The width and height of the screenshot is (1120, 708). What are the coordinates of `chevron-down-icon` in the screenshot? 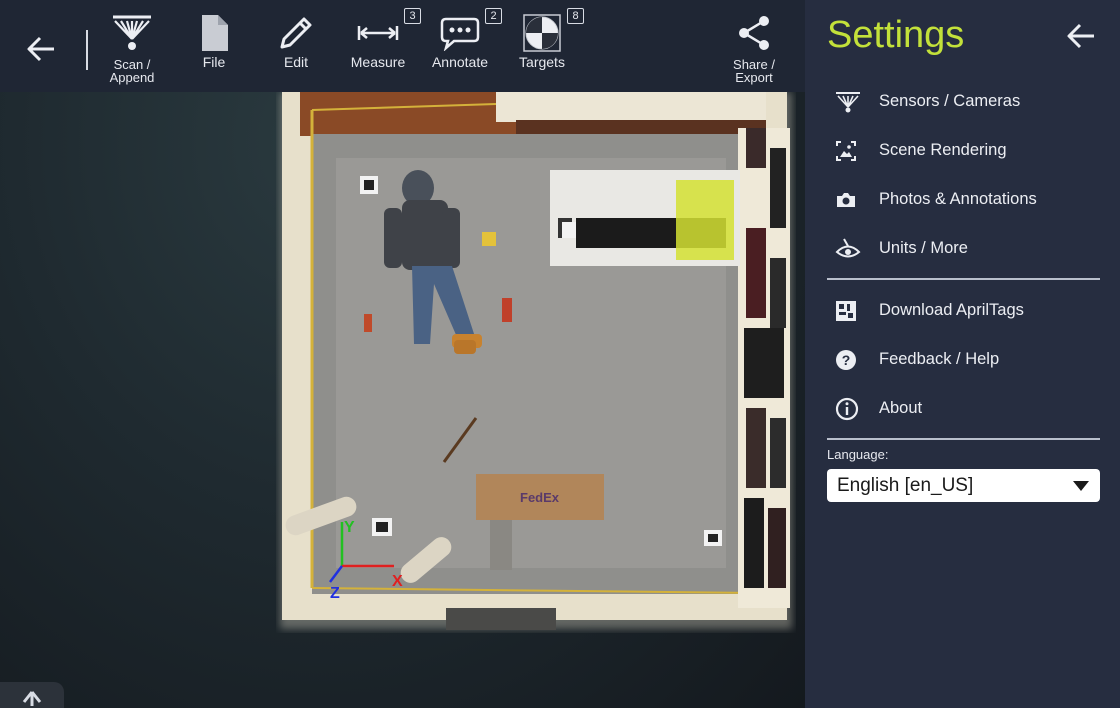 It's located at (1081, 485).